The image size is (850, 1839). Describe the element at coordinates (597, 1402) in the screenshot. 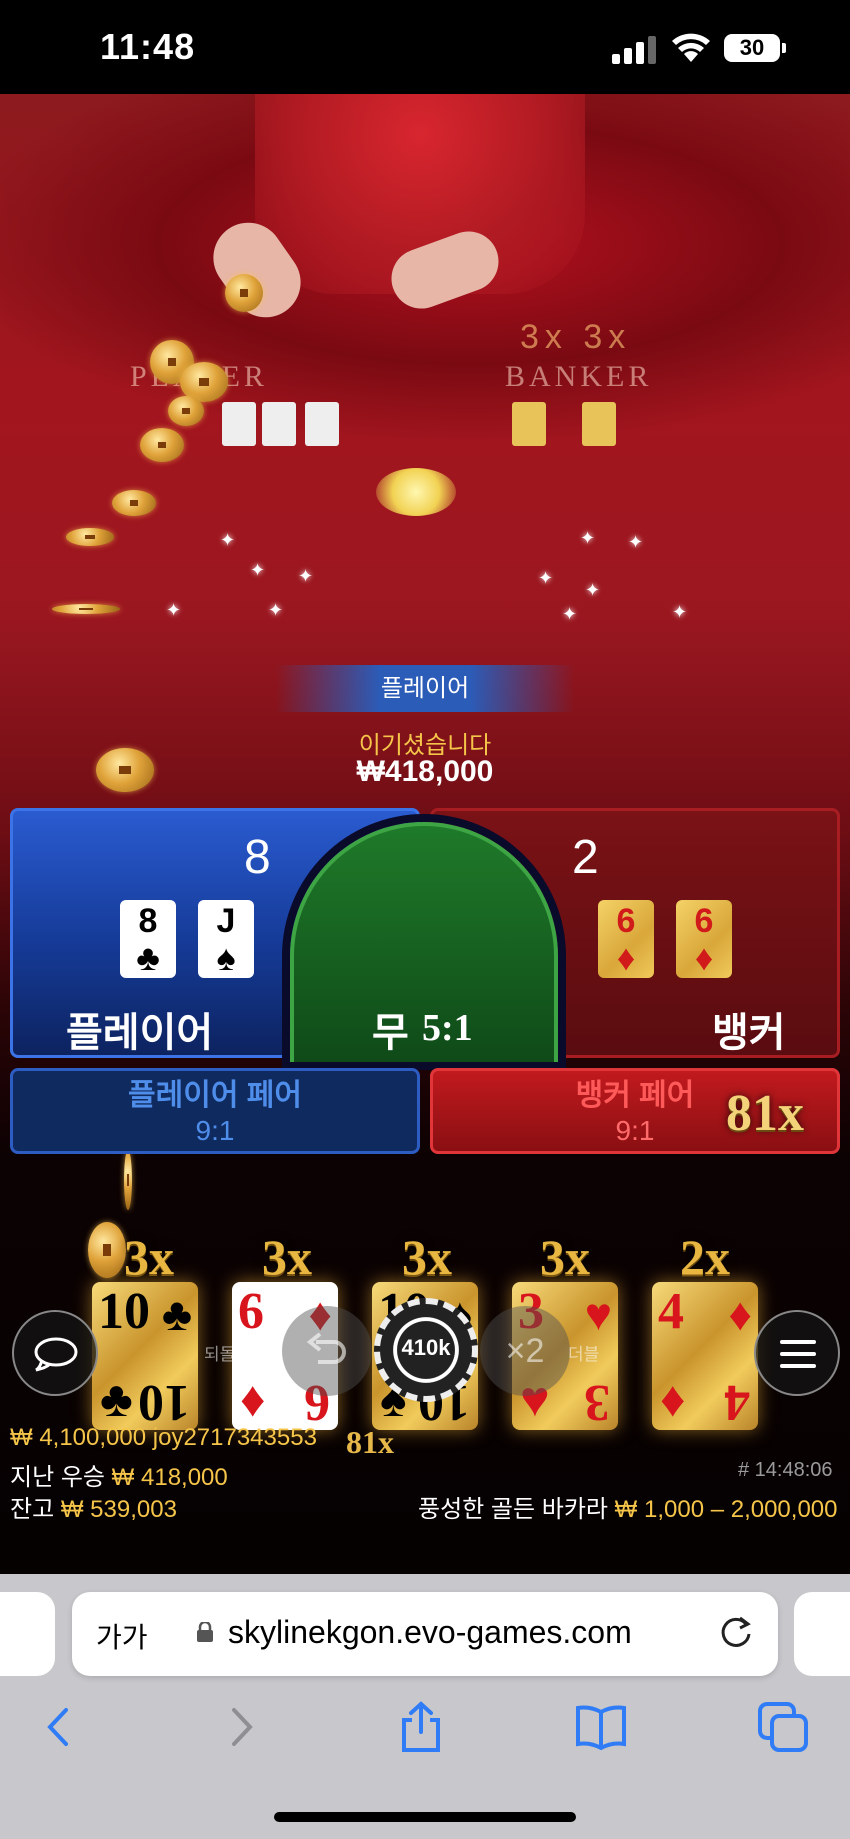

I see `card-rank: 3` at that location.